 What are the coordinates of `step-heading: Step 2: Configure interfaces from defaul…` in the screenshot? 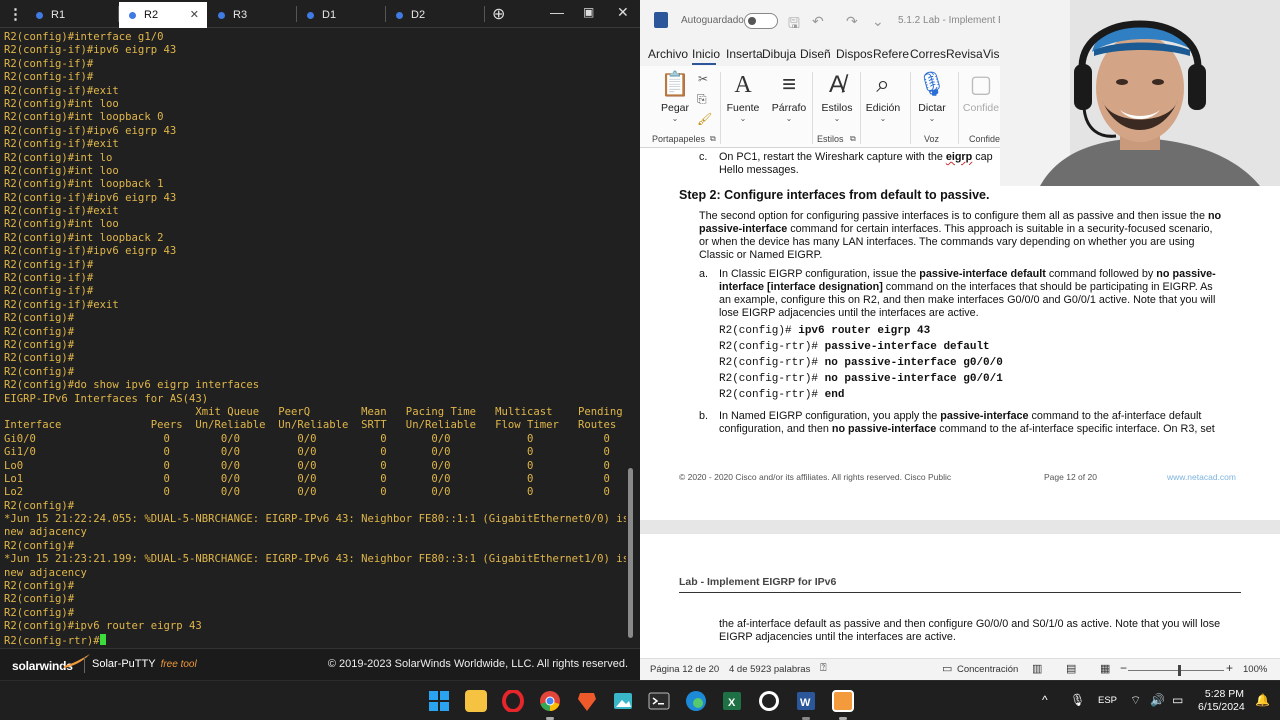 It's located at (834, 195).